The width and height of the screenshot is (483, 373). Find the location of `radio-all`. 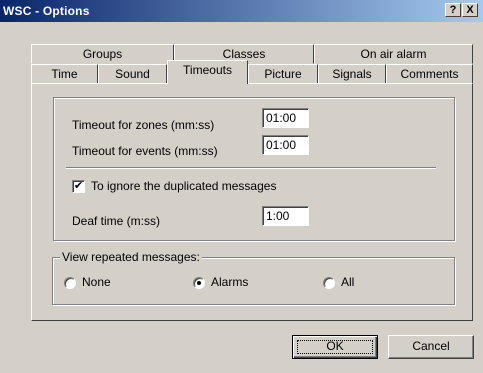

radio-all is located at coordinates (329, 283).